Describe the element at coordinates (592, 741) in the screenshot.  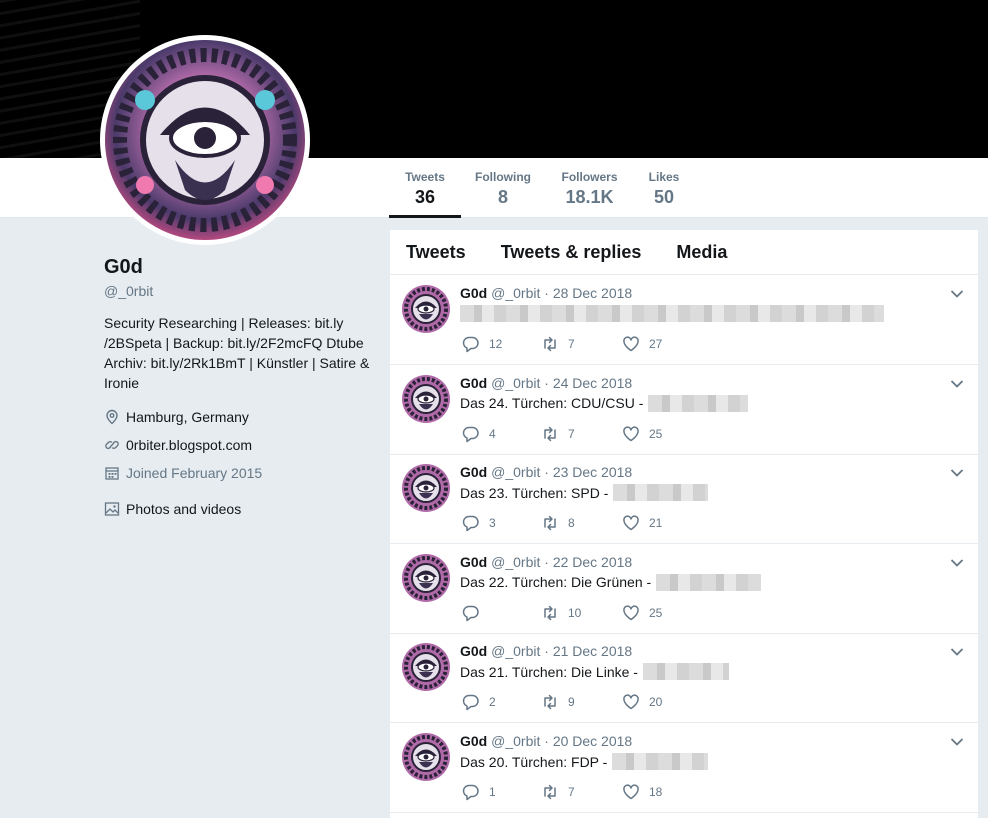
I see `tweet-date: 20 Dec 2018` at that location.